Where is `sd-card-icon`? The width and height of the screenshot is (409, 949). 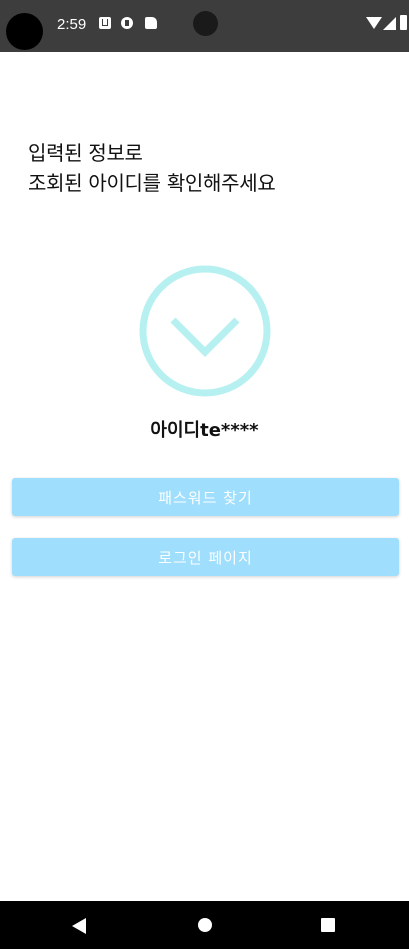
sd-card-icon is located at coordinates (151, 23).